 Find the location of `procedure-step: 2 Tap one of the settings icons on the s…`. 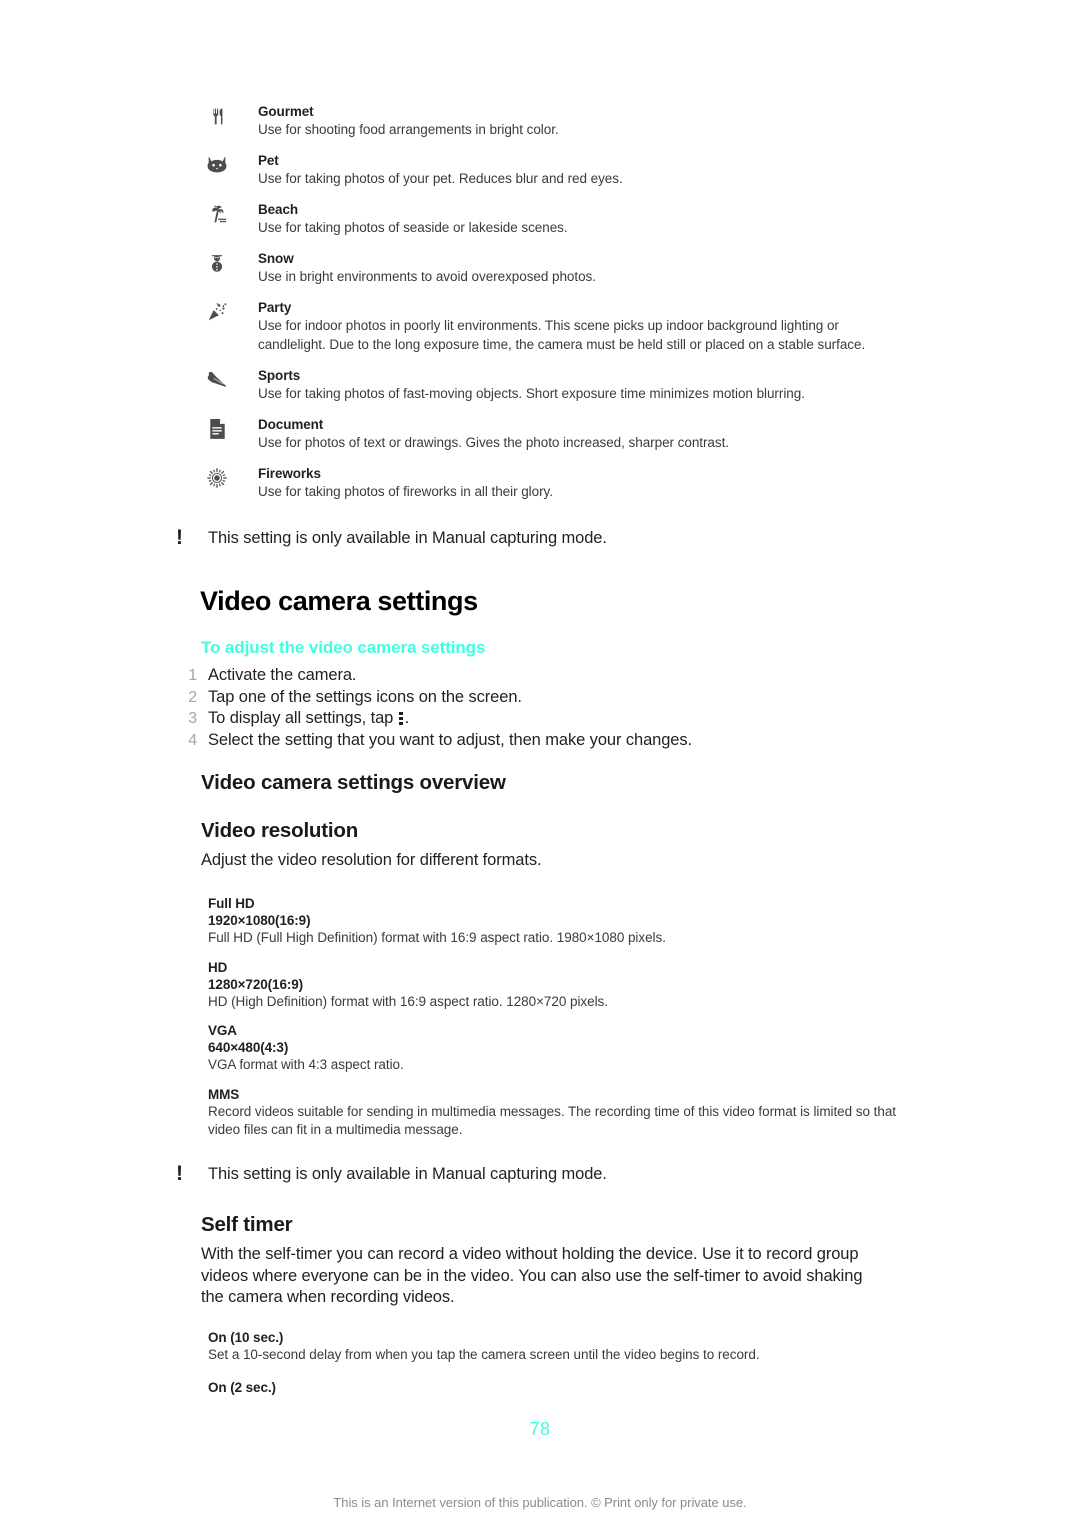

procedure-step: 2 Tap one of the settings icons on the s… is located at coordinates (527, 698).